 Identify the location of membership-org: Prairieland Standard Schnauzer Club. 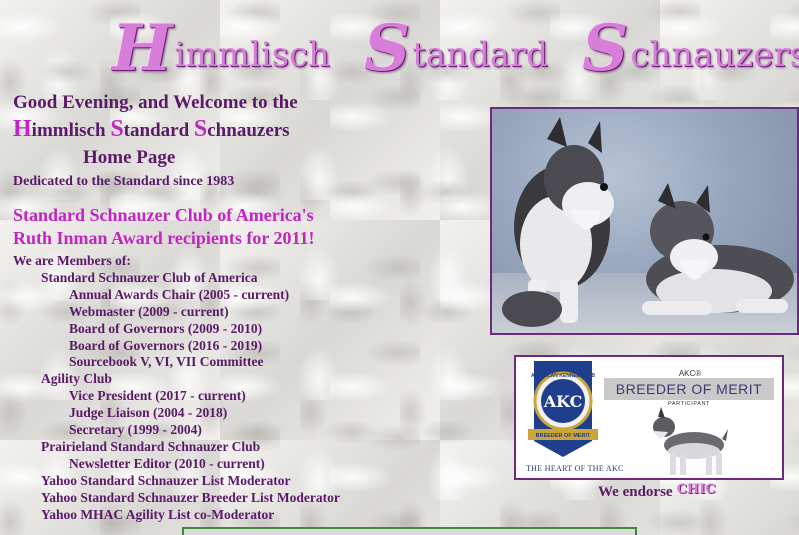
(151, 446).